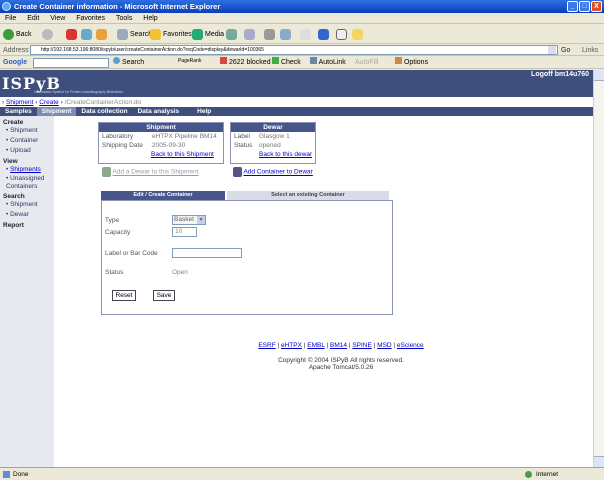  What do you see at coordinates (207, 253) in the screenshot?
I see `label-barcode-input` at bounding box center [207, 253].